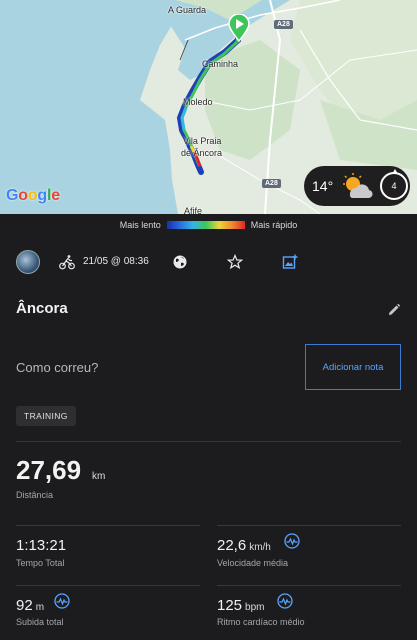 This screenshot has height=640, width=417. What do you see at coordinates (255, 607) in the screenshot?
I see `heart-rate-unit: bpm` at bounding box center [255, 607].